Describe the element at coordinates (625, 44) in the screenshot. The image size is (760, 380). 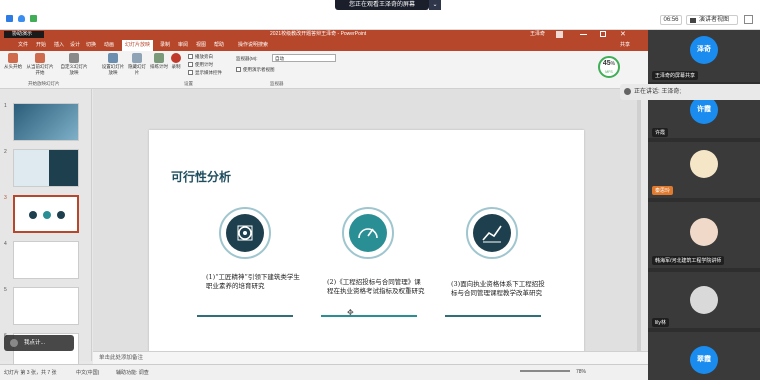
I see `share-button: 共享` at that location.